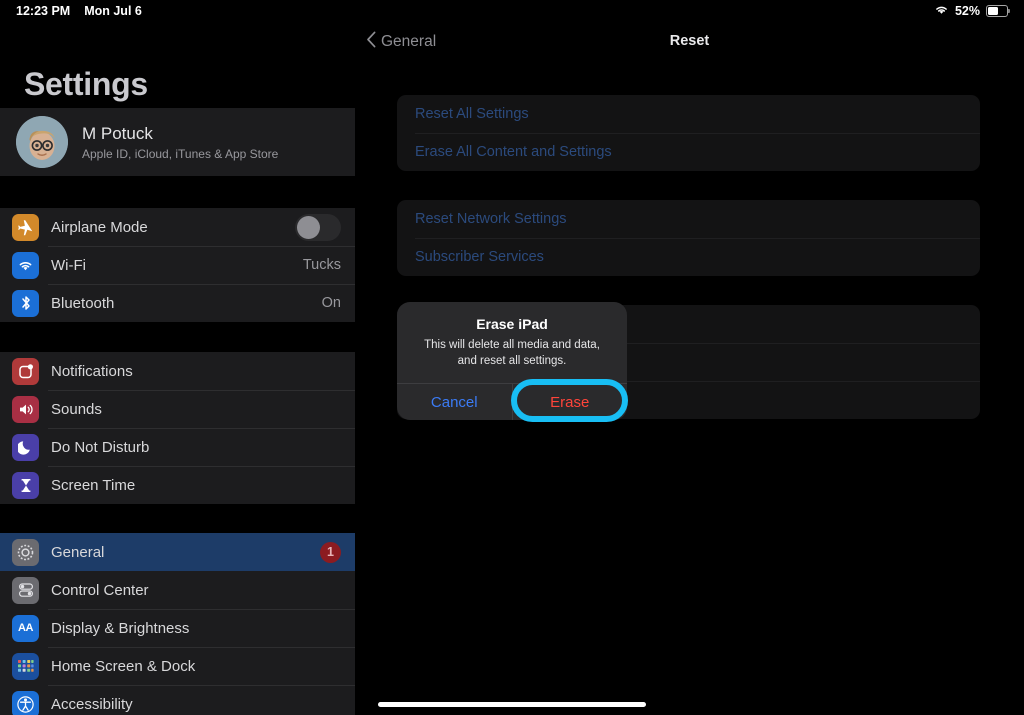  I want to click on bluetooth-state-value: On, so click(331, 303).